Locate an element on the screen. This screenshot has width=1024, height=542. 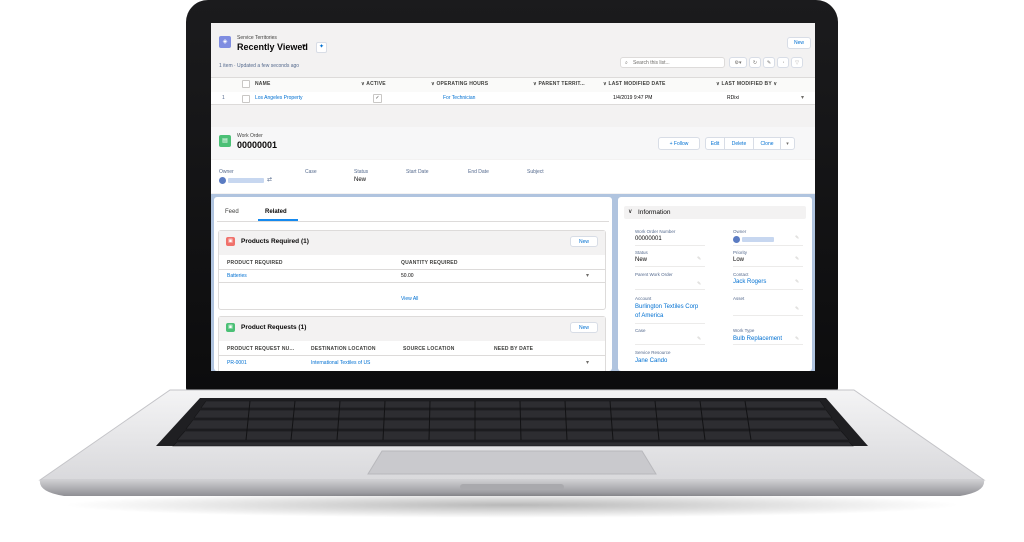
checkbox-icon is located at coordinates (246, 84).